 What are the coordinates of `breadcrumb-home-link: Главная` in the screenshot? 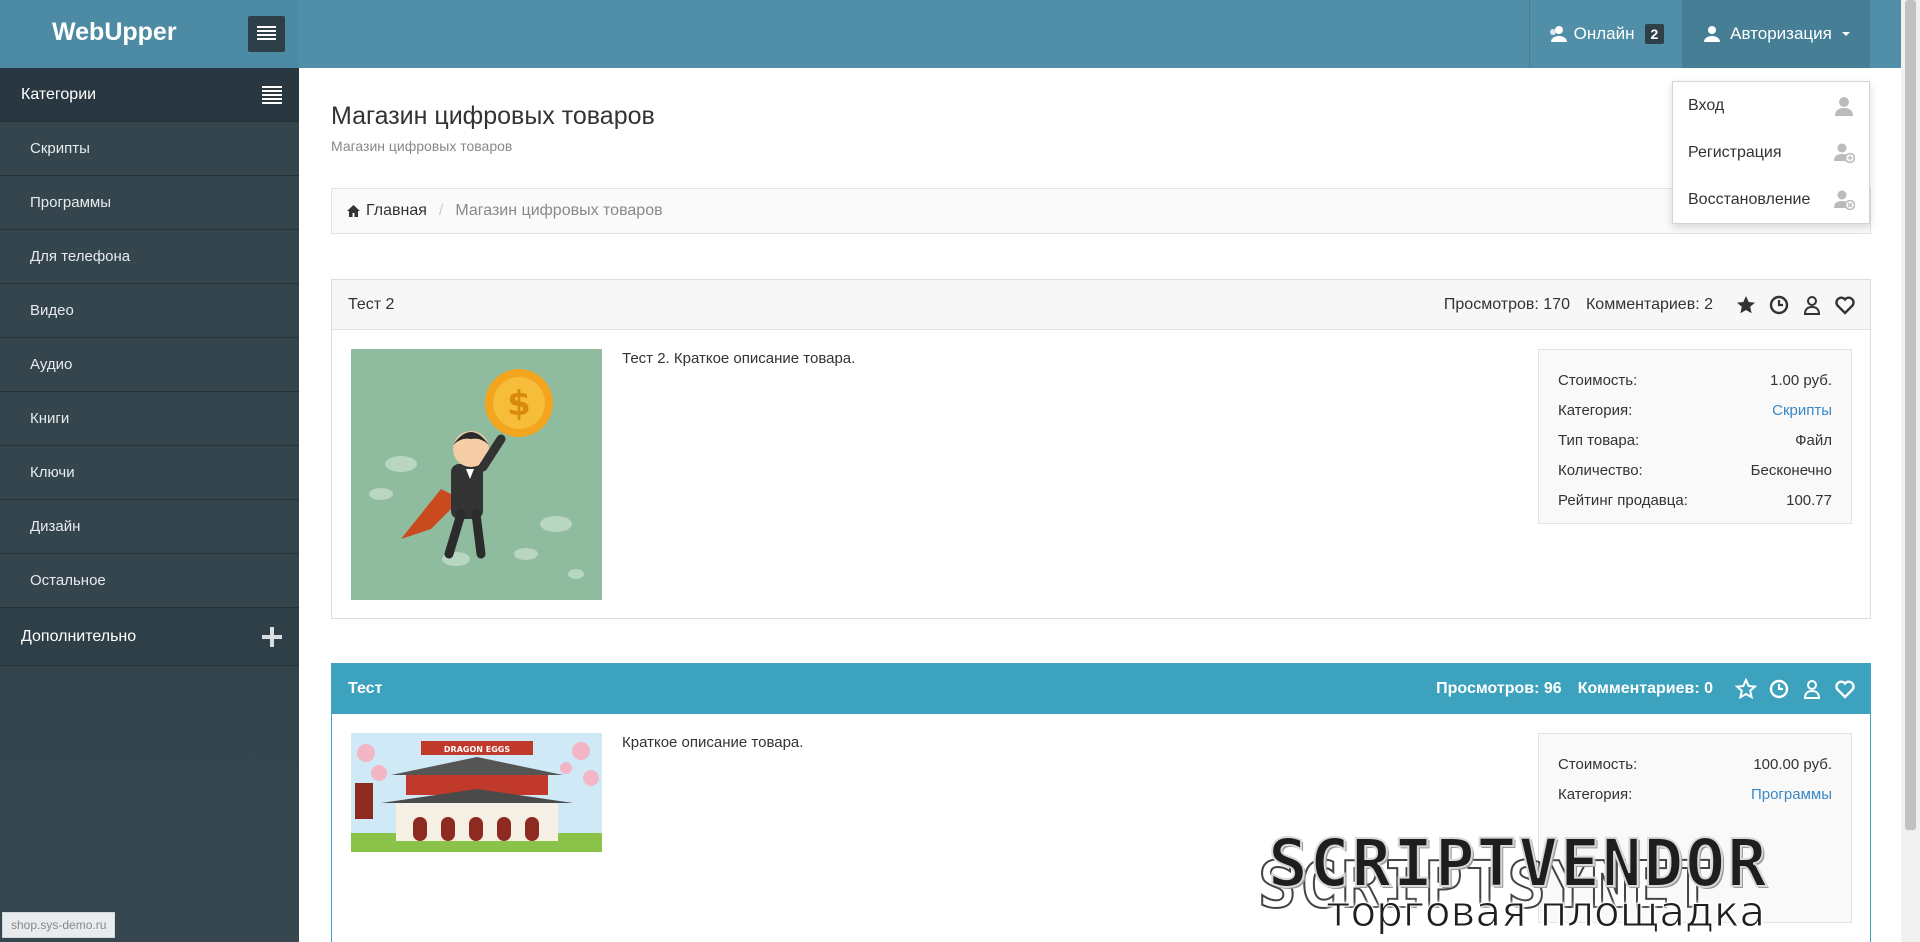 It's located at (387, 211).